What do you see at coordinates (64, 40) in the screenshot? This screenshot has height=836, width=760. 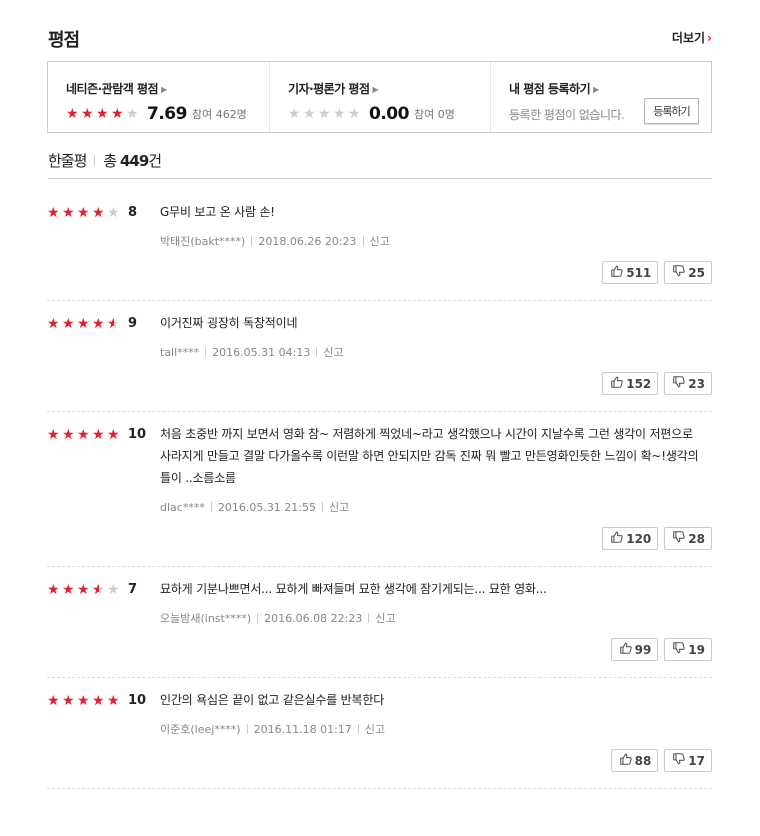 I see `section-title: 평점` at bounding box center [64, 40].